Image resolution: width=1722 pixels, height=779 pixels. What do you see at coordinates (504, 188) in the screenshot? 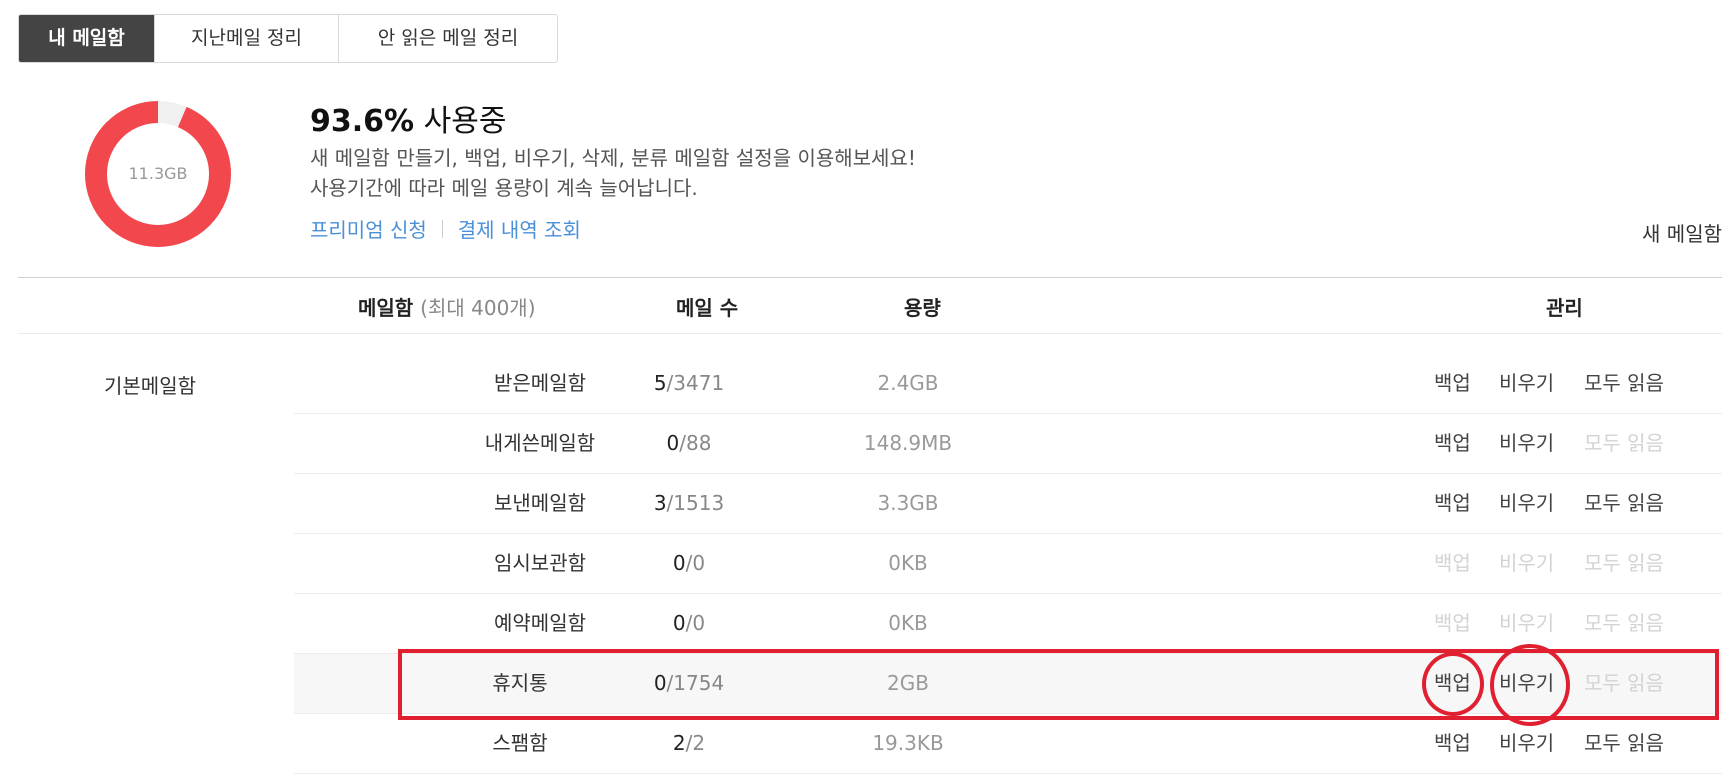
I see `usage-description-2: 사용기간에 따라 메일 용량이 계속 늘어납니다.` at bounding box center [504, 188].